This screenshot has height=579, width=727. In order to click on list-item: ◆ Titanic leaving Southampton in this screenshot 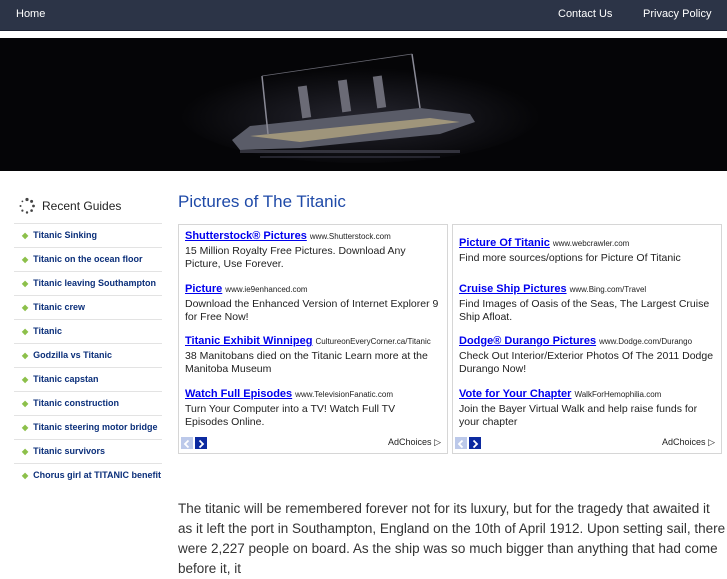, I will do `click(88, 283)`.